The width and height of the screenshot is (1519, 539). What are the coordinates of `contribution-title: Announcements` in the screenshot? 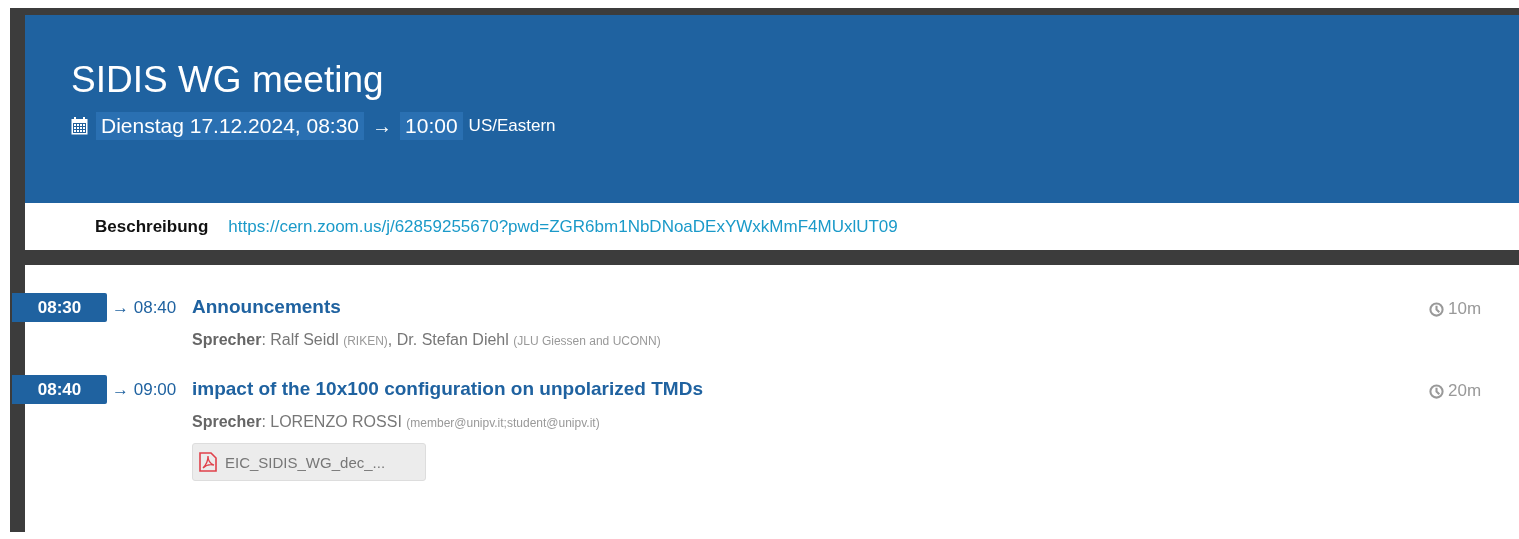 It's located at (810, 307).